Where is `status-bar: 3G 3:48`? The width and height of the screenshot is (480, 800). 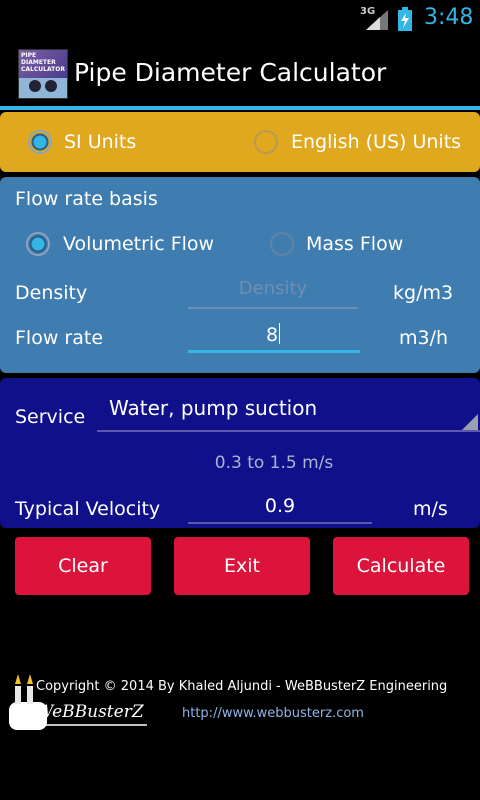 status-bar: 3G 3:48 is located at coordinates (240, 19).